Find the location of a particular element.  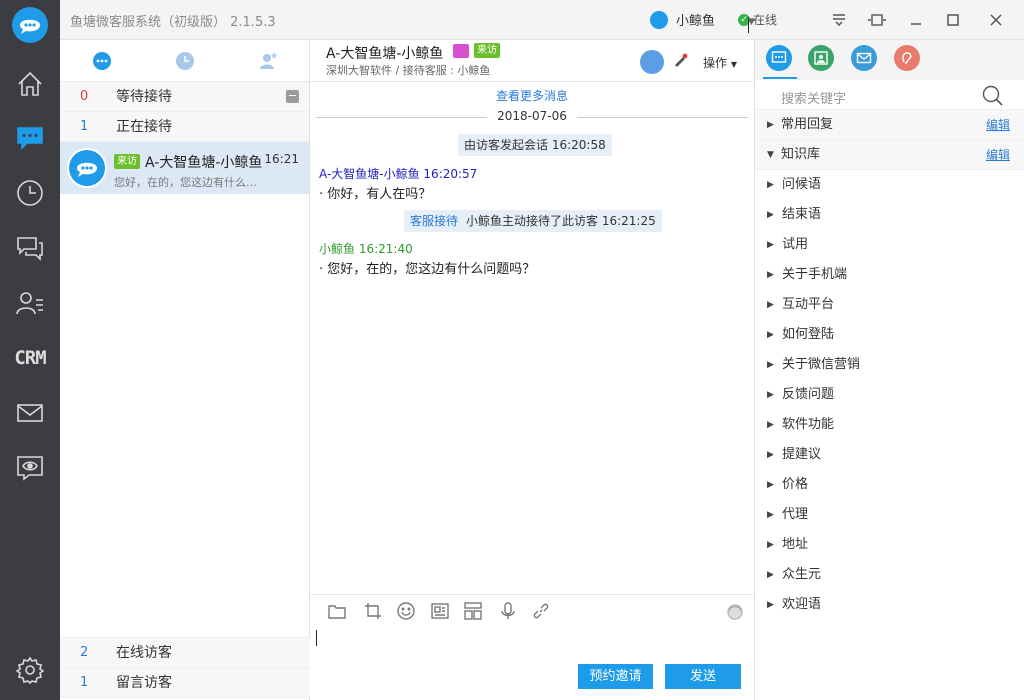

tab-current-chats is located at coordinates (101, 60).